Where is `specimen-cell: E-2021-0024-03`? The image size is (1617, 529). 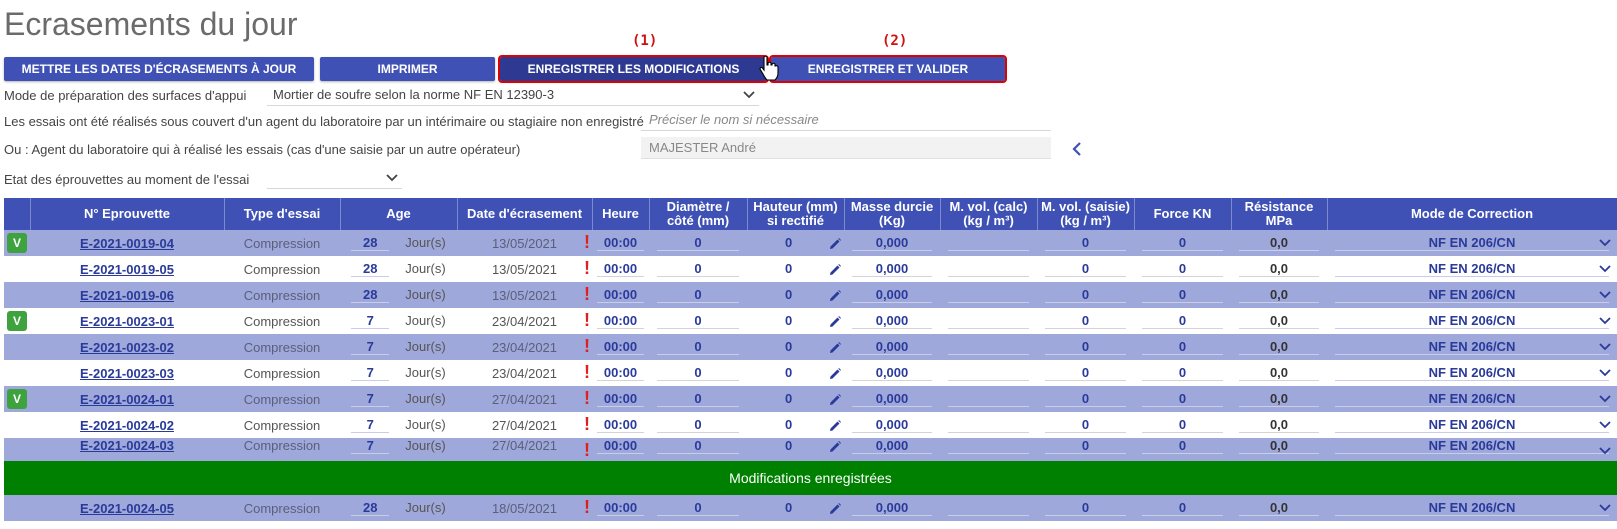 specimen-cell: E-2021-0024-03 is located at coordinates (127, 449).